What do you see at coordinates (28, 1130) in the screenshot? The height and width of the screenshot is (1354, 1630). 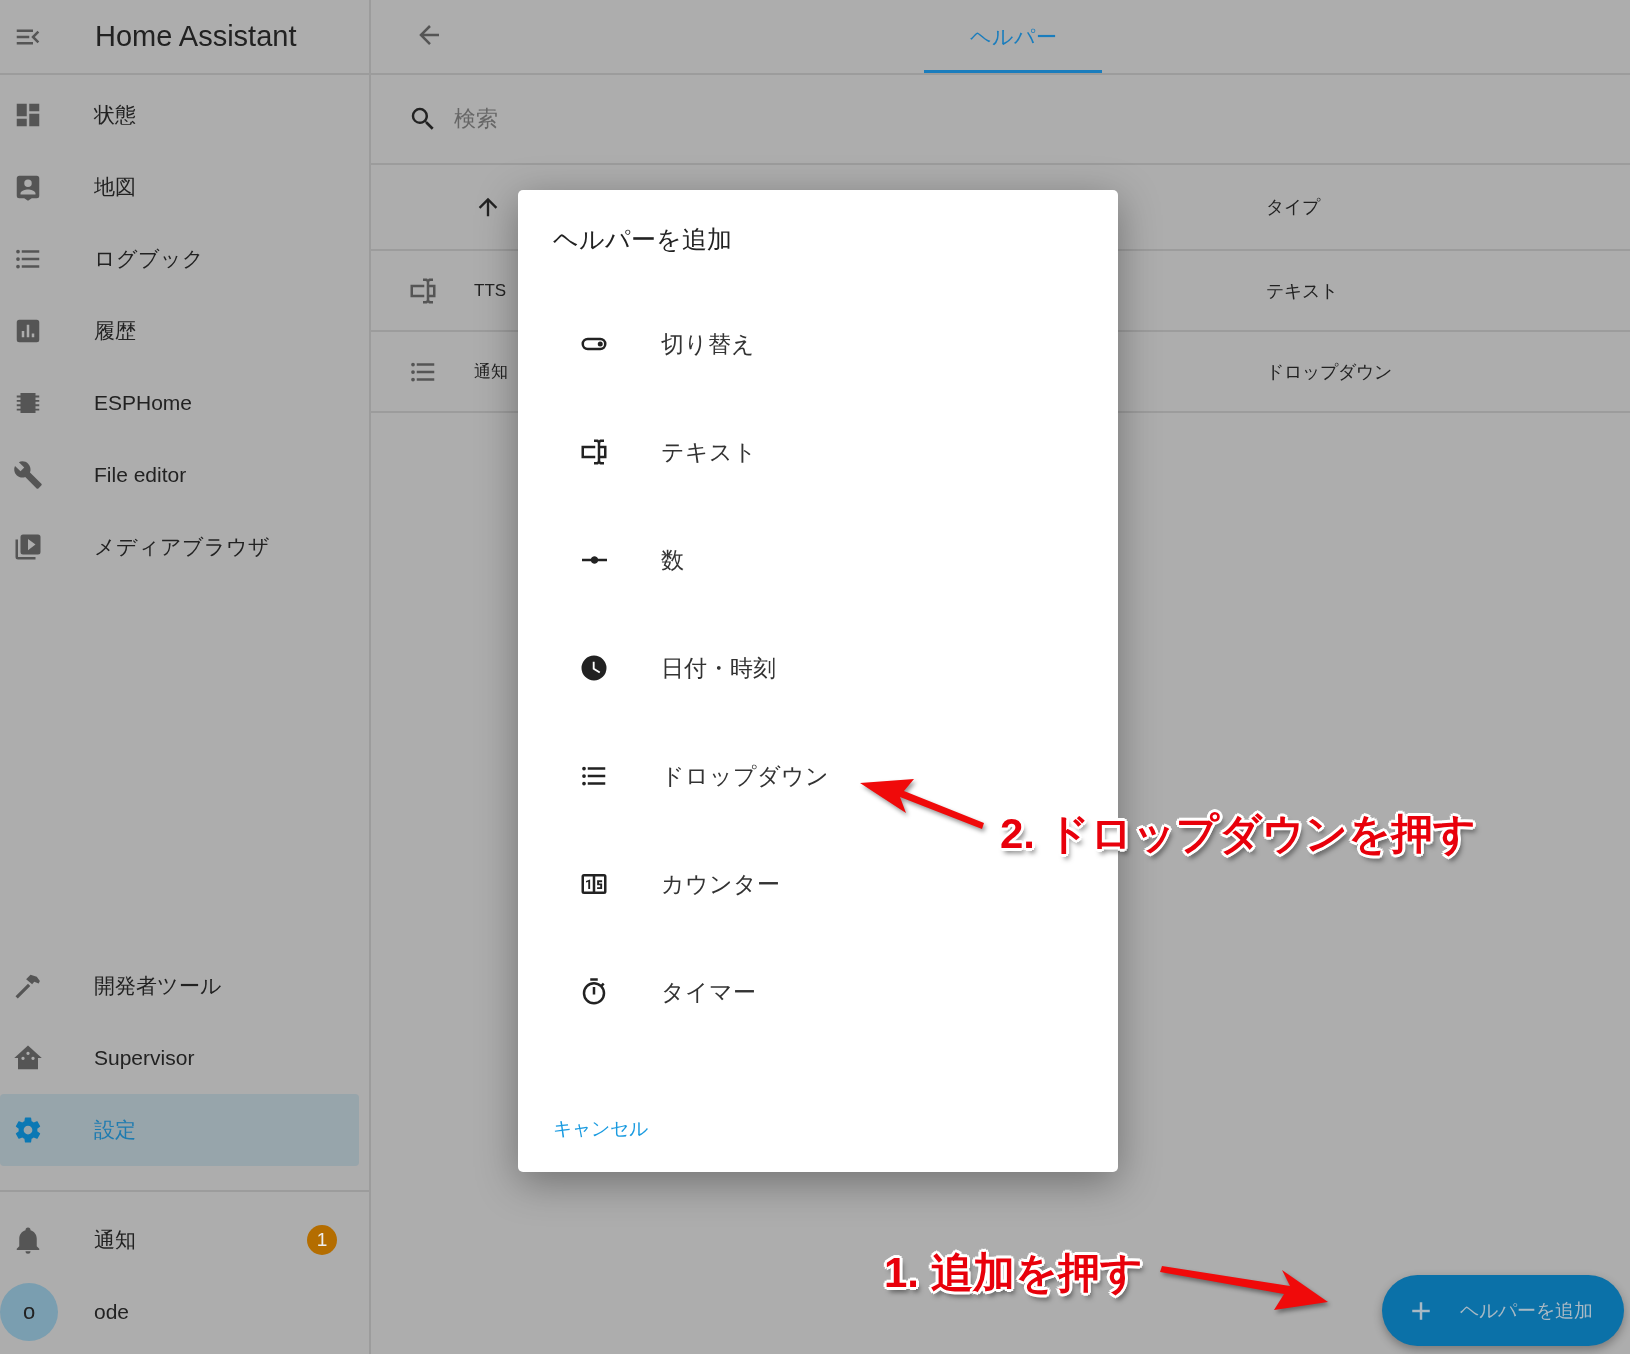 I see `settings-icon` at bounding box center [28, 1130].